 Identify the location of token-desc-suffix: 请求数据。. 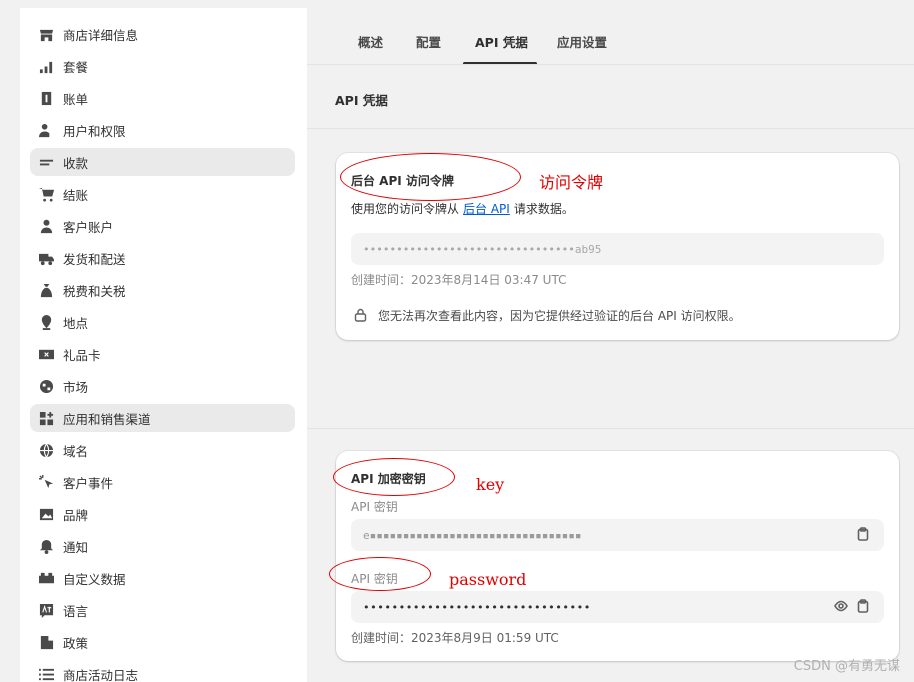
(543, 209).